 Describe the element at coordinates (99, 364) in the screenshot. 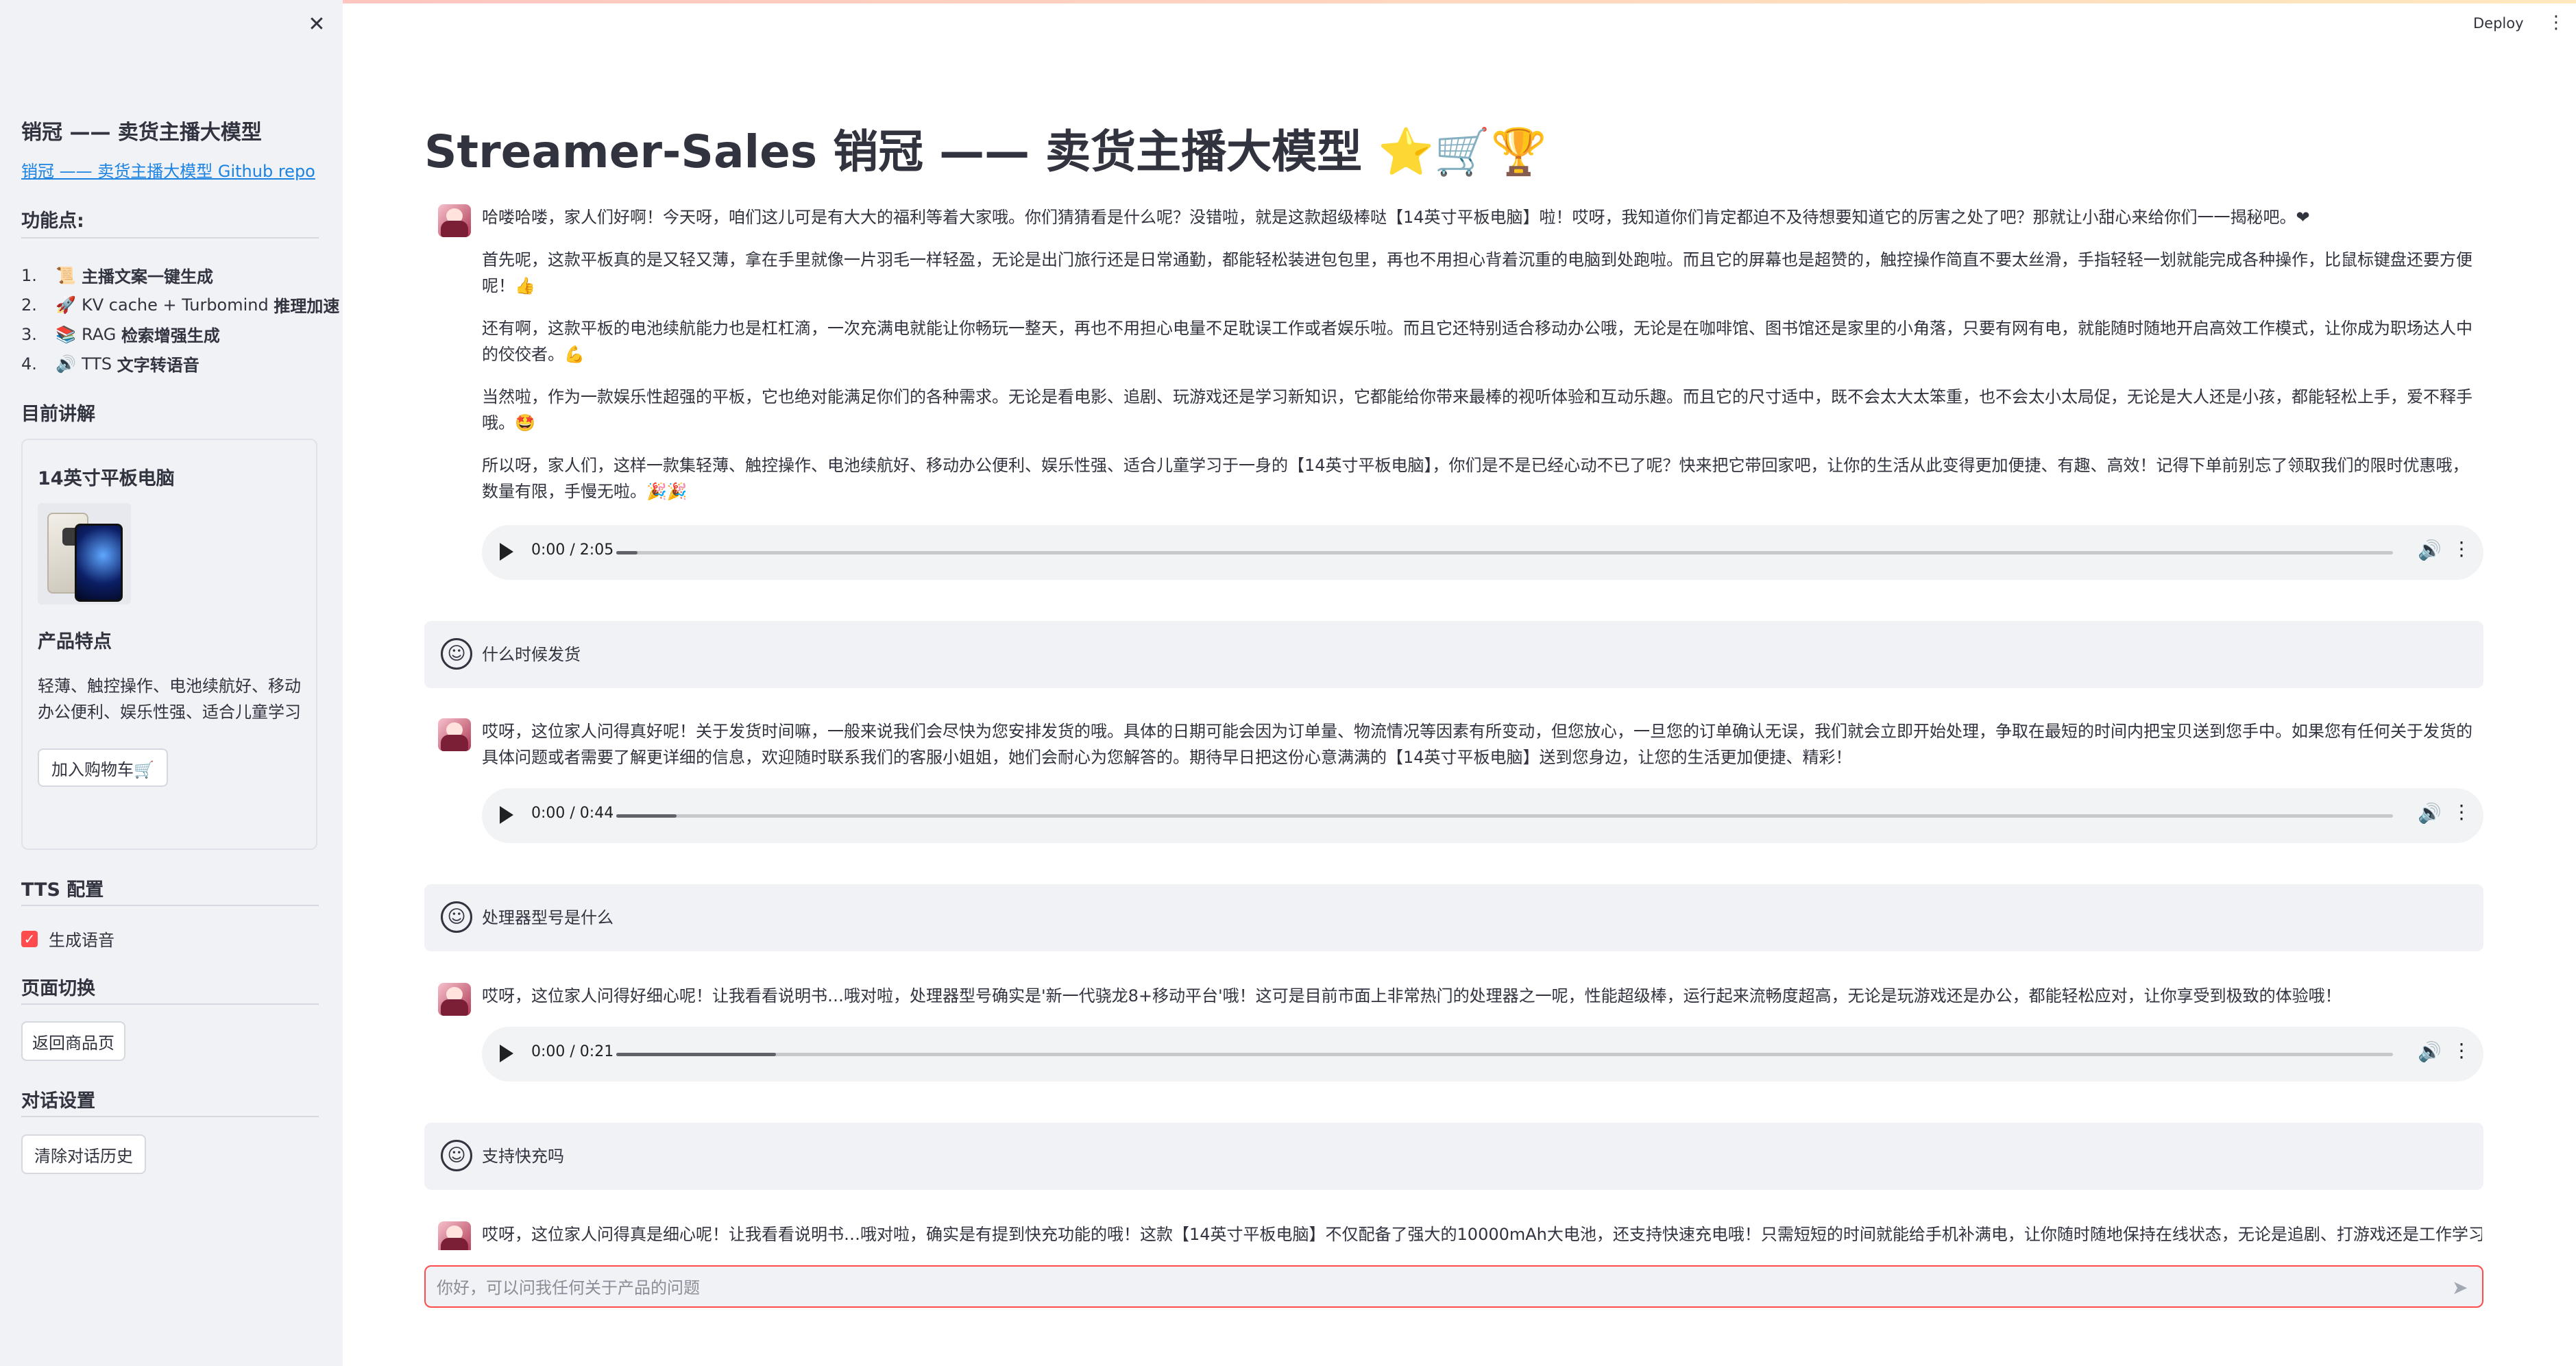

I see `feature-prefix: TTS` at that location.